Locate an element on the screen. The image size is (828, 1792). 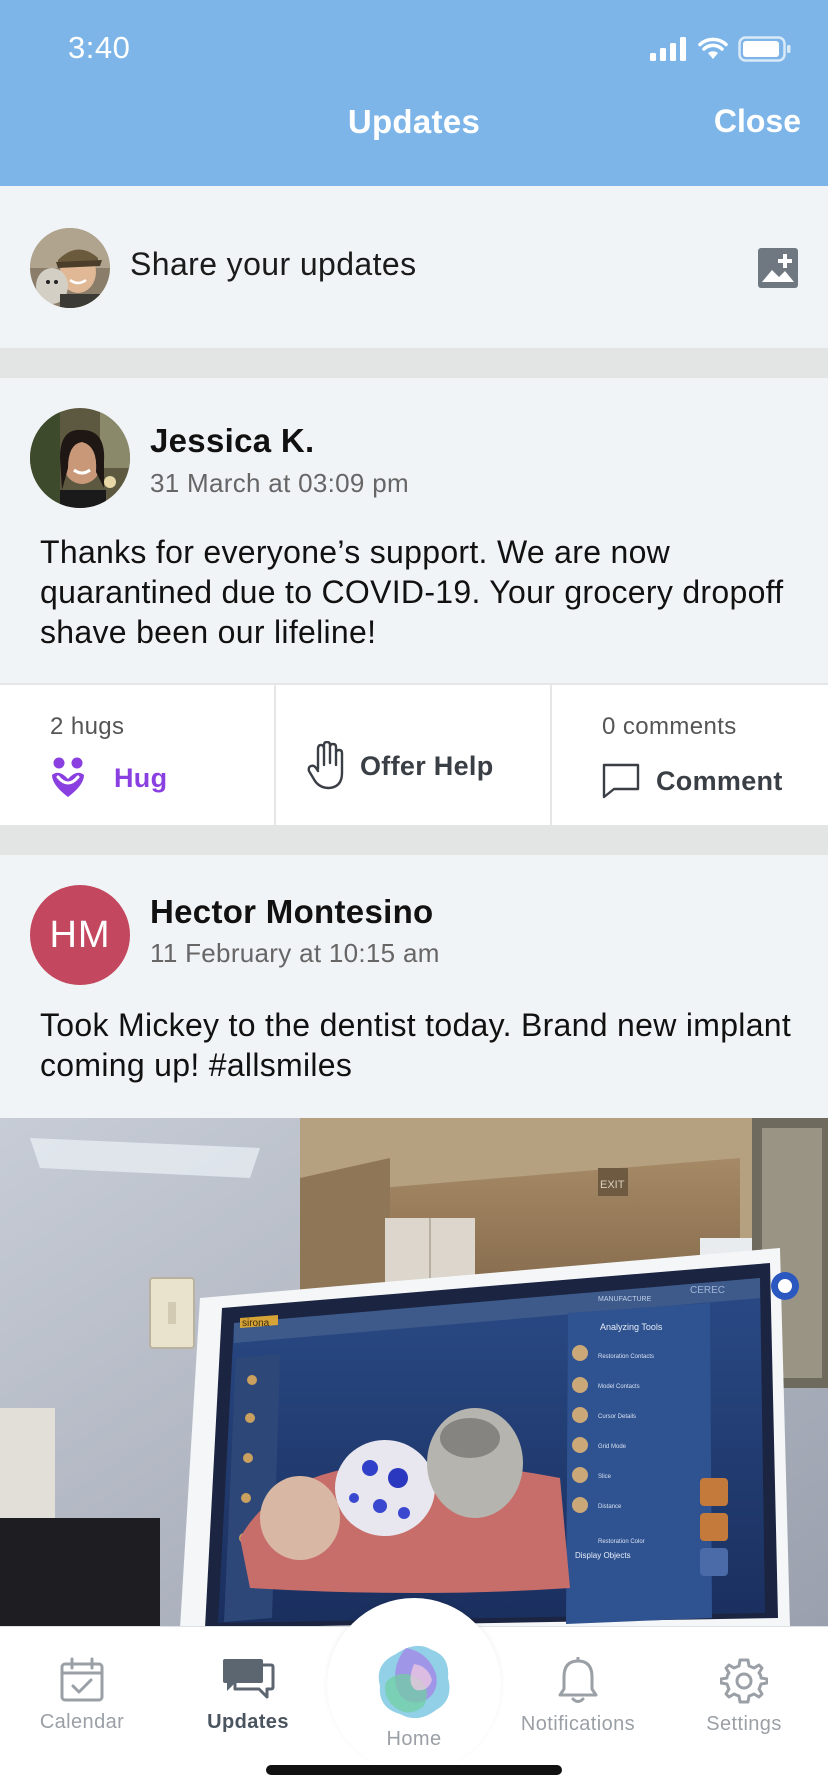
tab-label: Calendar is located at coordinates (82, 1722).